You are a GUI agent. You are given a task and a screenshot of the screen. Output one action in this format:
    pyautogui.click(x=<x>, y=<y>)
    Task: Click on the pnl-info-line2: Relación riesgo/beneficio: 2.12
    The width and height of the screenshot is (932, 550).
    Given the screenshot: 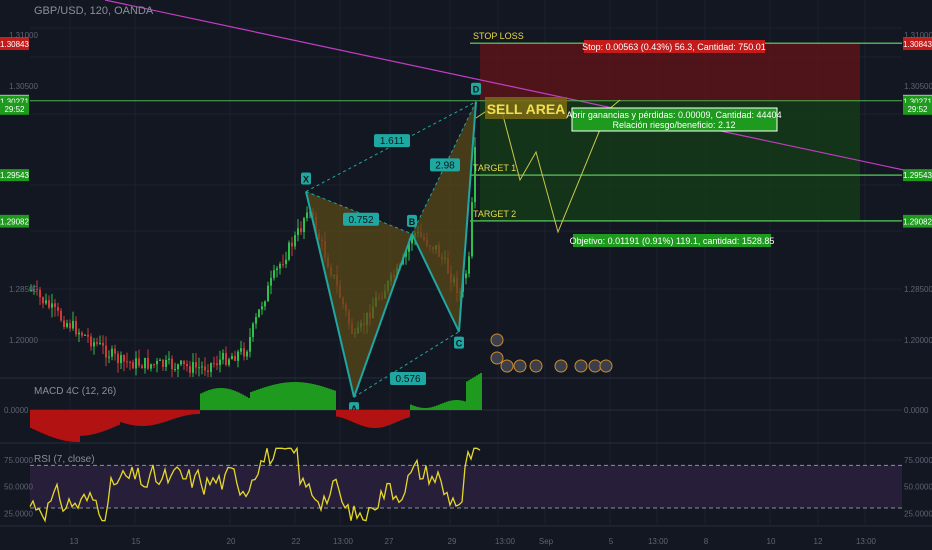 What is the action you would take?
    pyautogui.click(x=673, y=125)
    